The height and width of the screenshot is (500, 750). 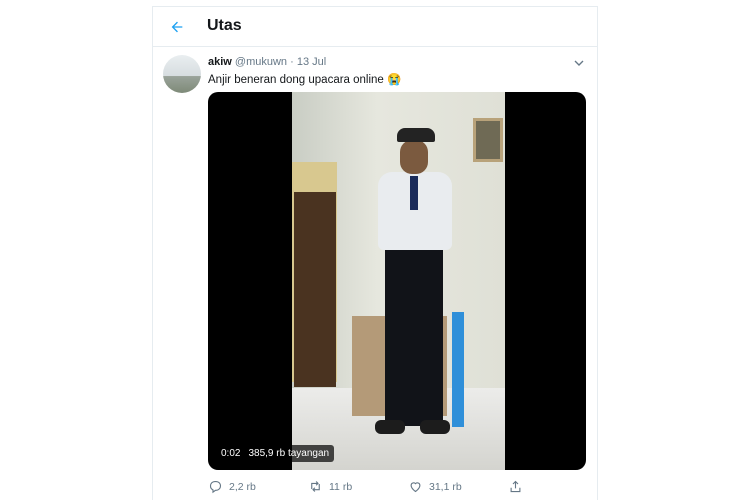 What do you see at coordinates (311, 62) in the screenshot?
I see `tweet-date: 13 Jul` at bounding box center [311, 62].